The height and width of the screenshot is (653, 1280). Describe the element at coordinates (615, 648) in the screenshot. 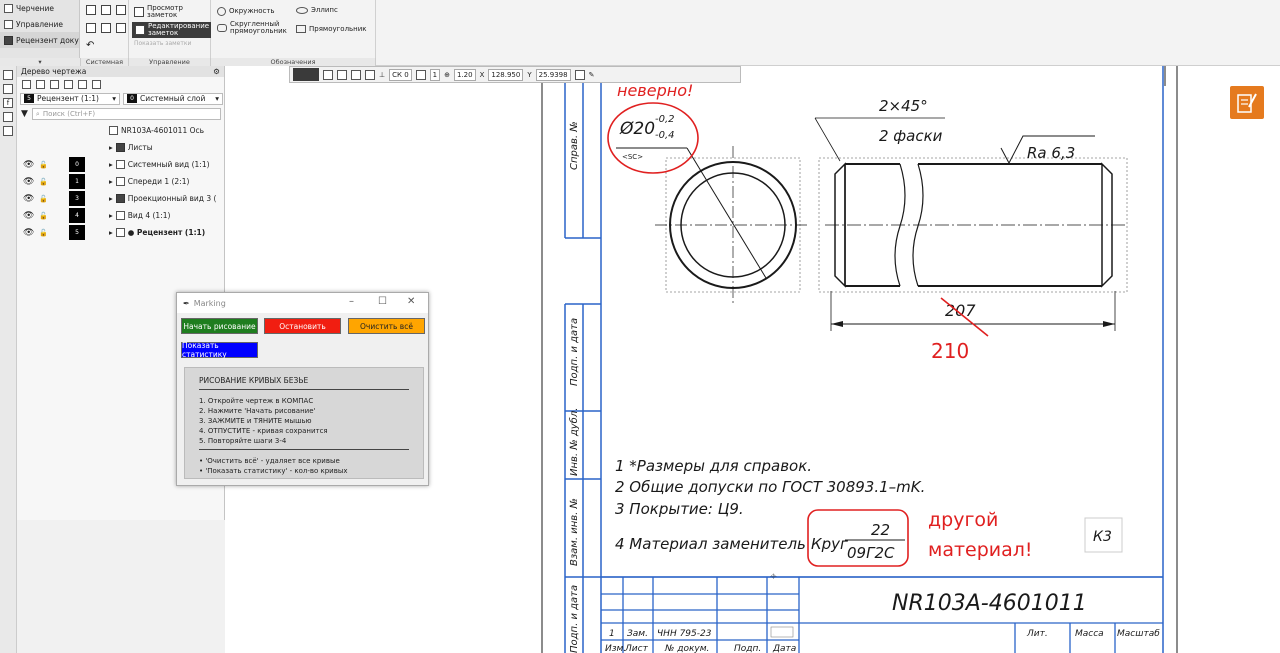

I see `stamp-header: Изм.` at that location.